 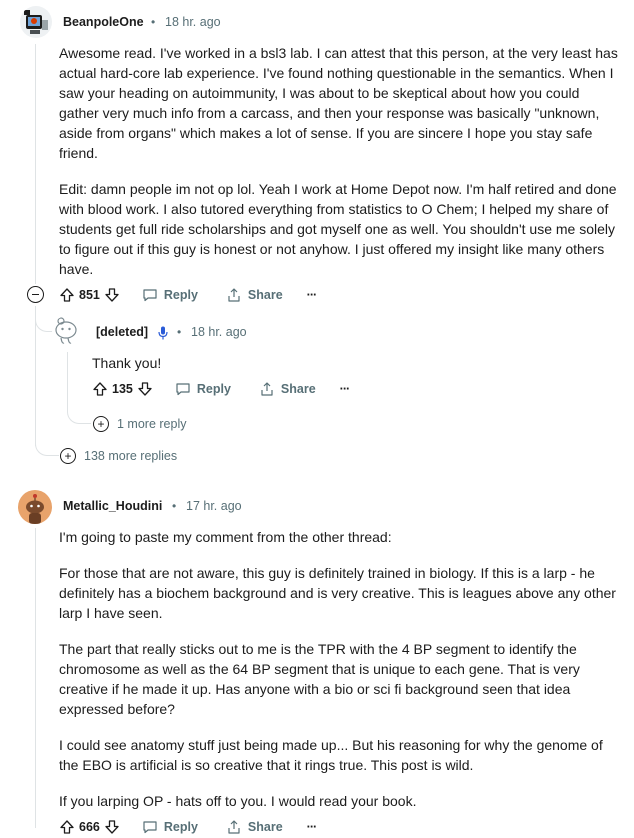 What do you see at coordinates (89, 827) in the screenshot?
I see `vote-count: 666` at bounding box center [89, 827].